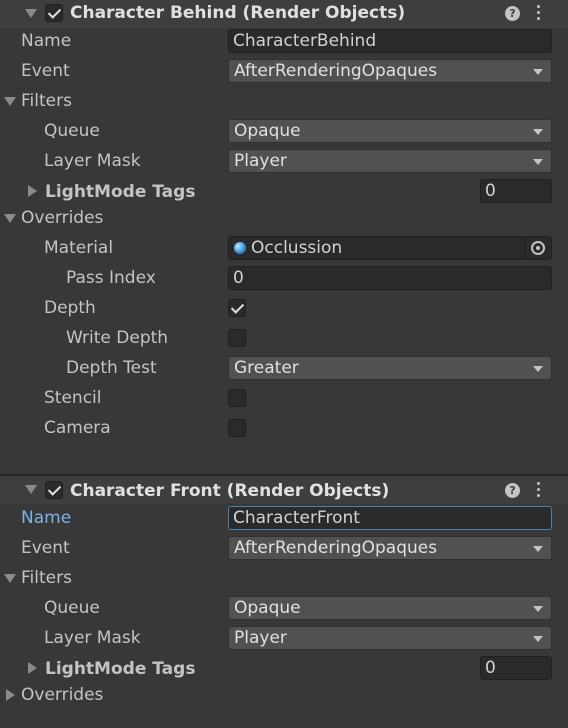 The image size is (568, 728). I want to click on feature-header-character-behind: Character Behind (Render Objects) ?, so click(284, 14).